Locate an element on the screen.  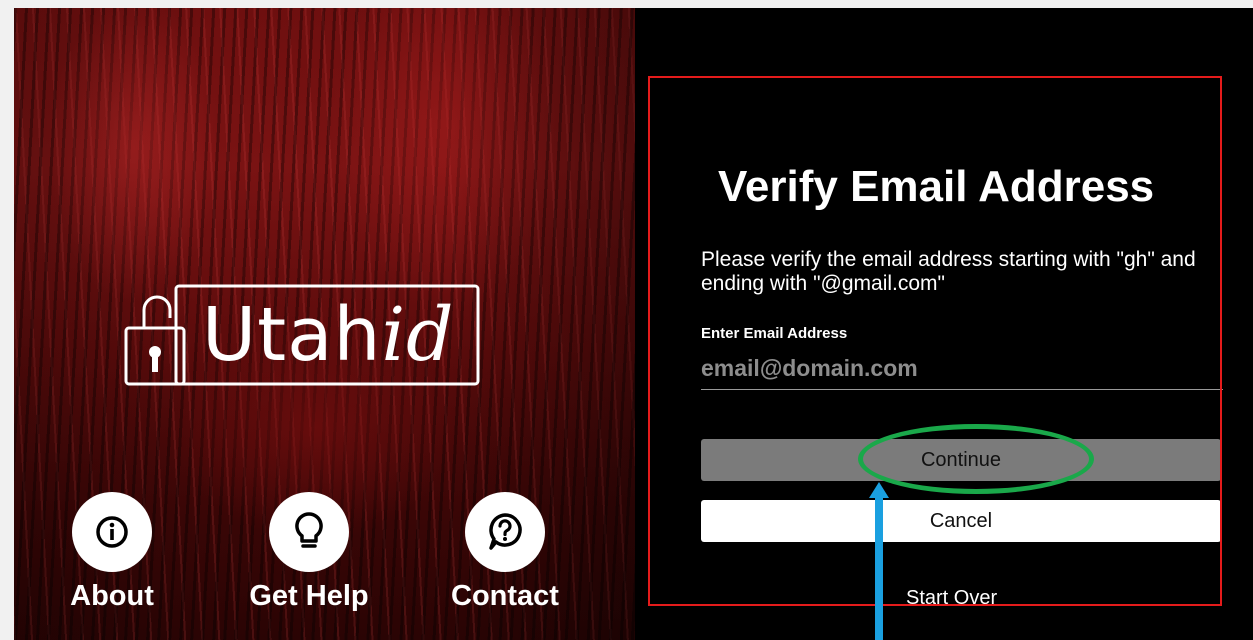
start-over-link: Start Over is located at coordinates (951, 598).